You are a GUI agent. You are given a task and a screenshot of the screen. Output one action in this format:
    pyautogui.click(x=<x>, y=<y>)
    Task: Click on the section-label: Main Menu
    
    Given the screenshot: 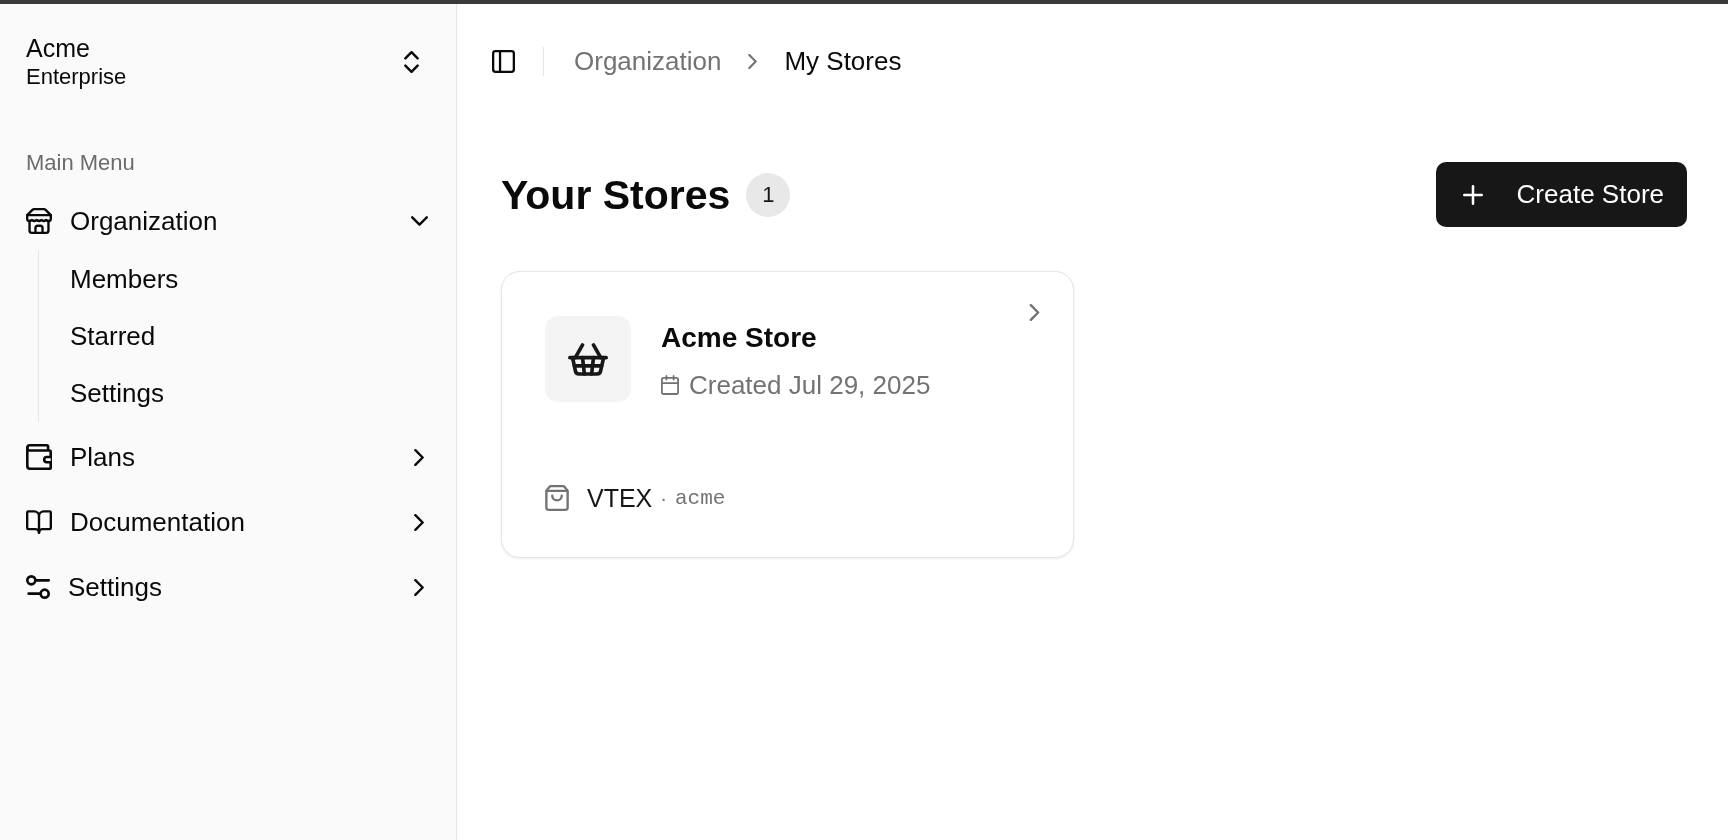 What is the action you would take?
    pyautogui.click(x=80, y=163)
    